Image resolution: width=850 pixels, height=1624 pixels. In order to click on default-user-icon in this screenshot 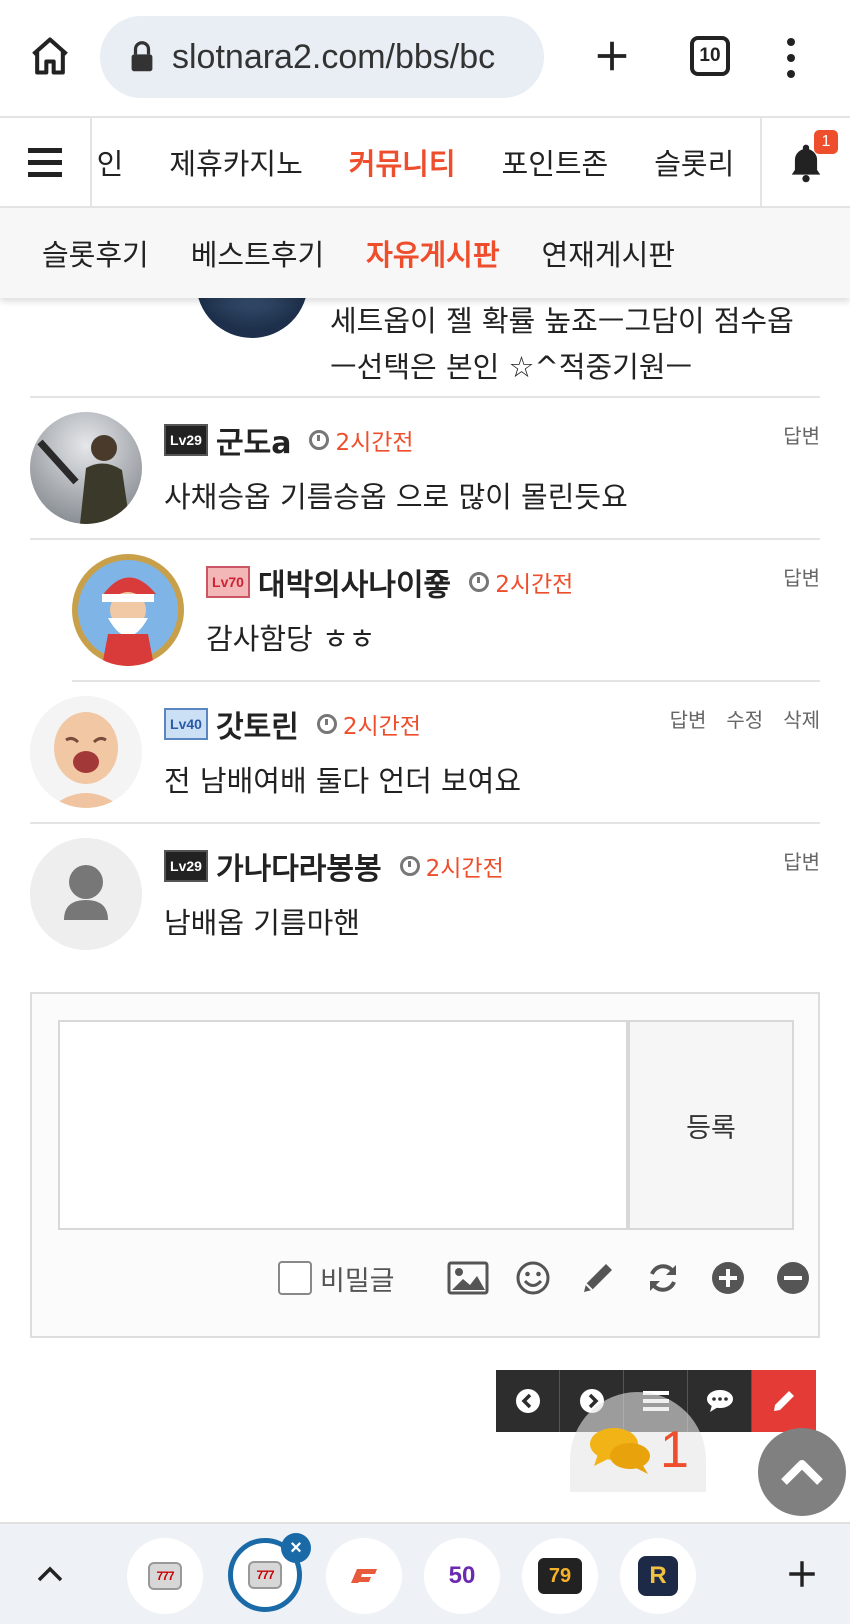, I will do `click(86, 894)`.